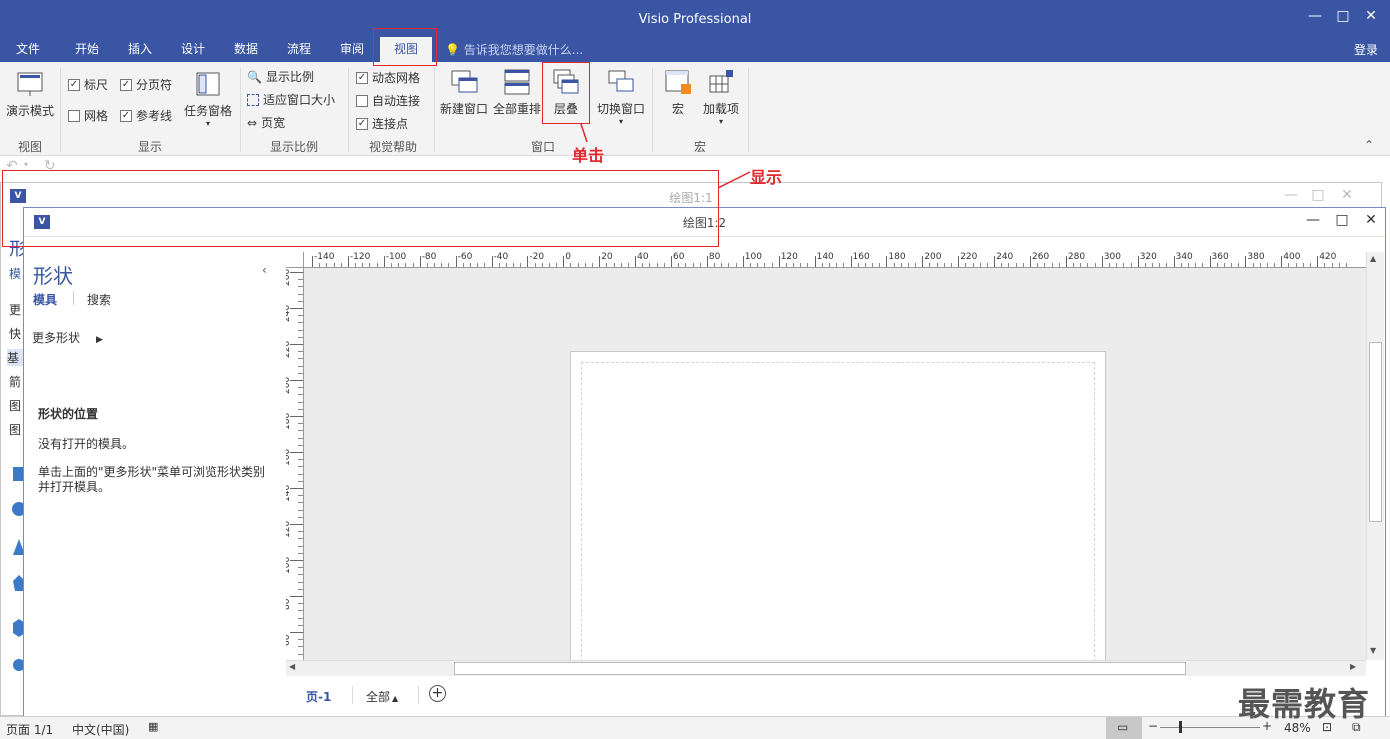  What do you see at coordinates (266, 122) in the screenshot?
I see `page-width-button: ⇔ 页宽` at bounding box center [266, 122].